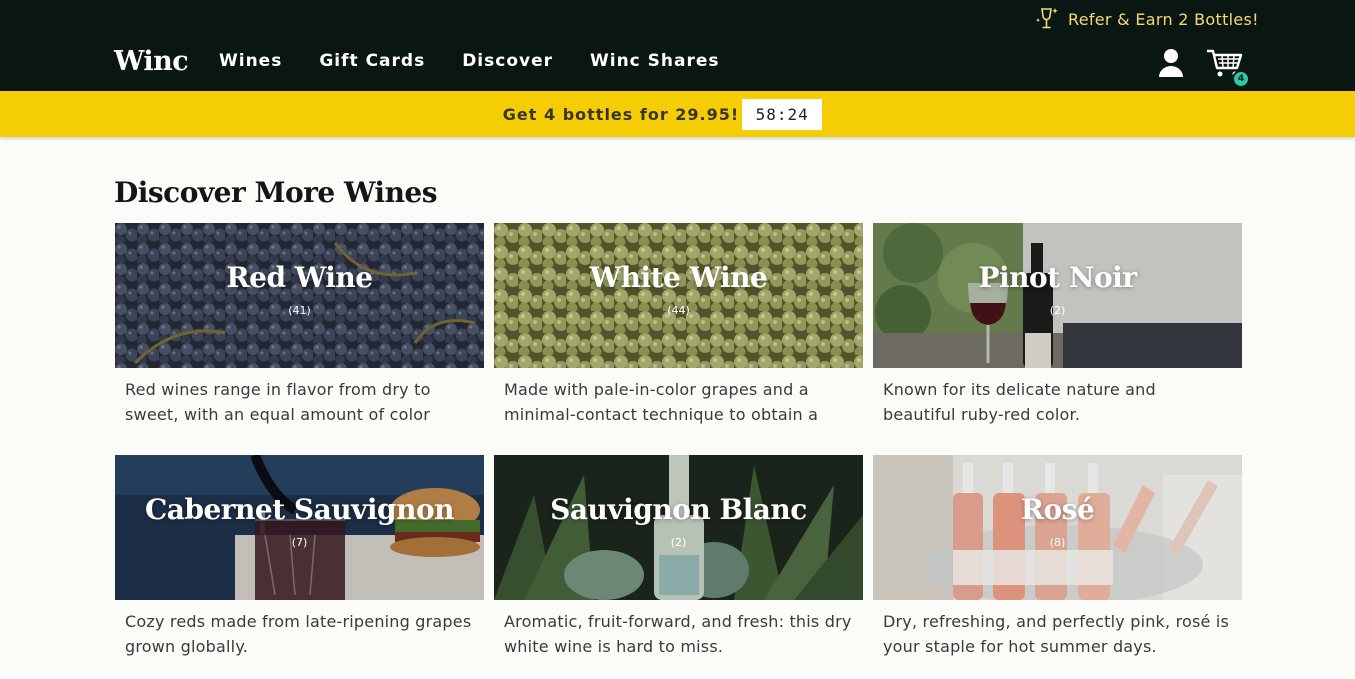  What do you see at coordinates (678, 277) in the screenshot?
I see `category-title: White Wine` at bounding box center [678, 277].